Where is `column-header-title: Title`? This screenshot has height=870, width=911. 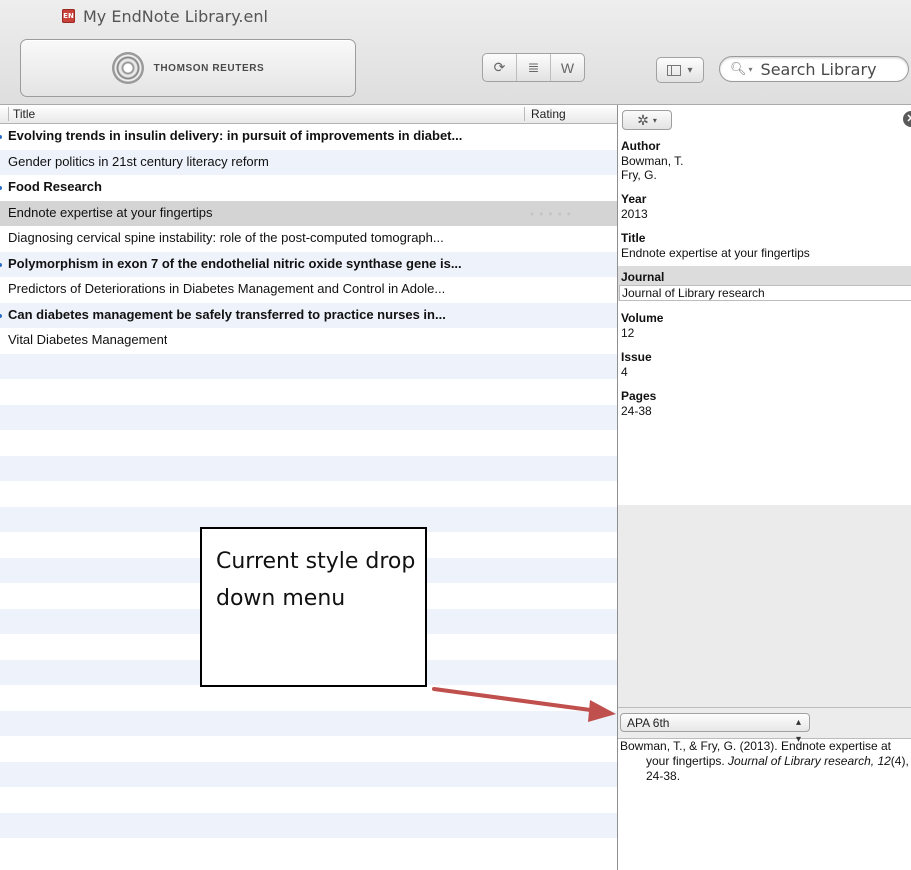
column-header-title: Title is located at coordinates (24, 114).